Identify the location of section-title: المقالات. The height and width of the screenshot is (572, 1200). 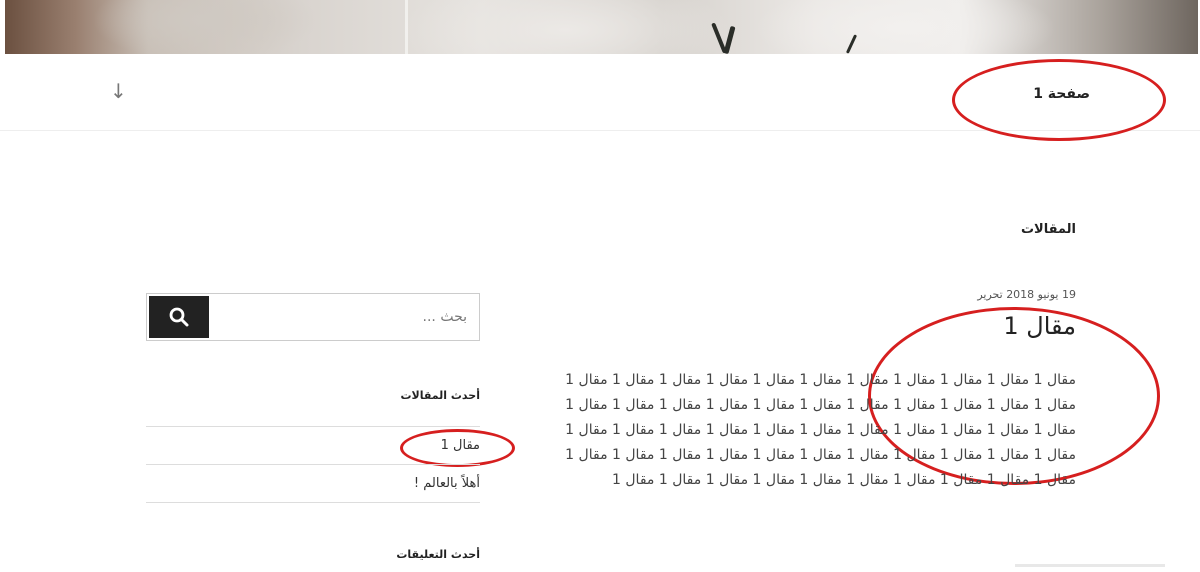
(1048, 229).